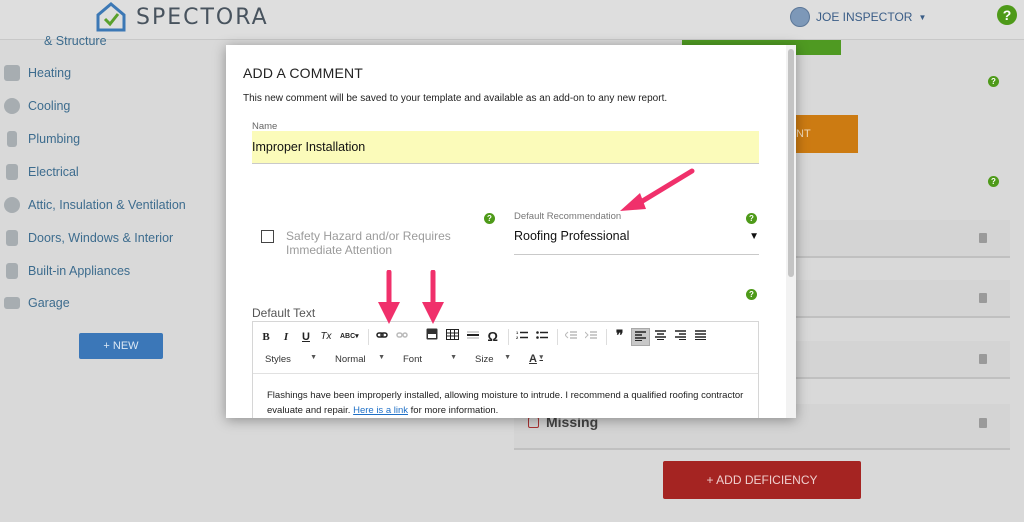 The image size is (1024, 522). Describe the element at coordinates (571, 337) in the screenshot. I see `outdent-icon` at that location.